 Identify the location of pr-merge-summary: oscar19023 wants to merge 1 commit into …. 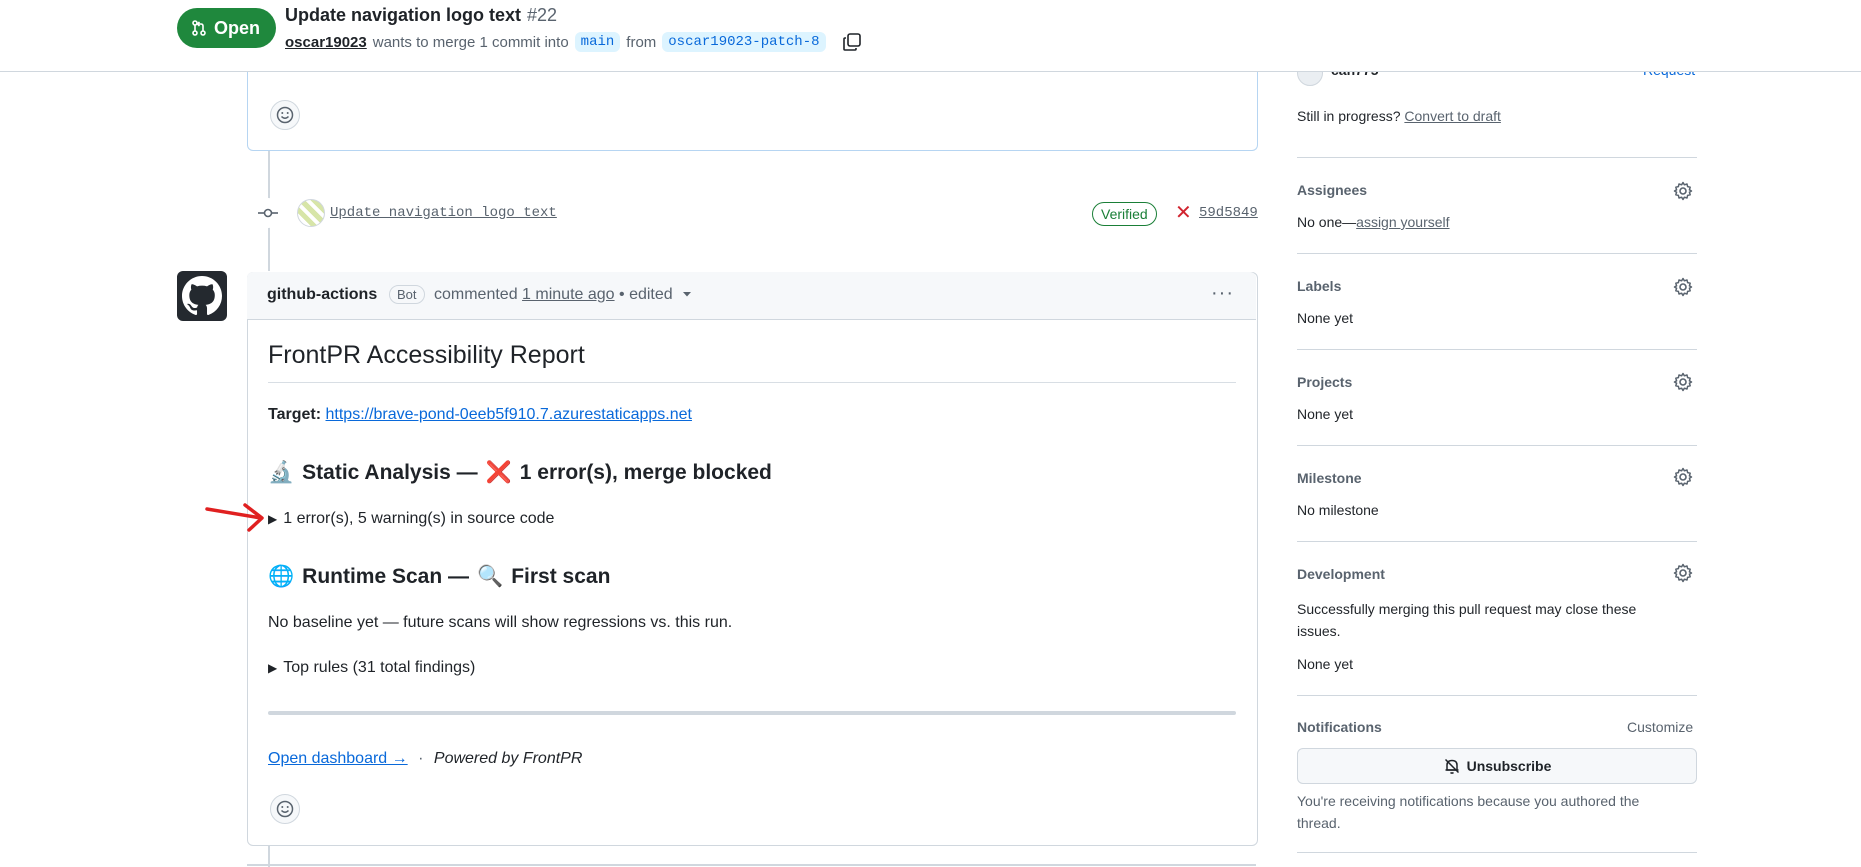
(573, 42).